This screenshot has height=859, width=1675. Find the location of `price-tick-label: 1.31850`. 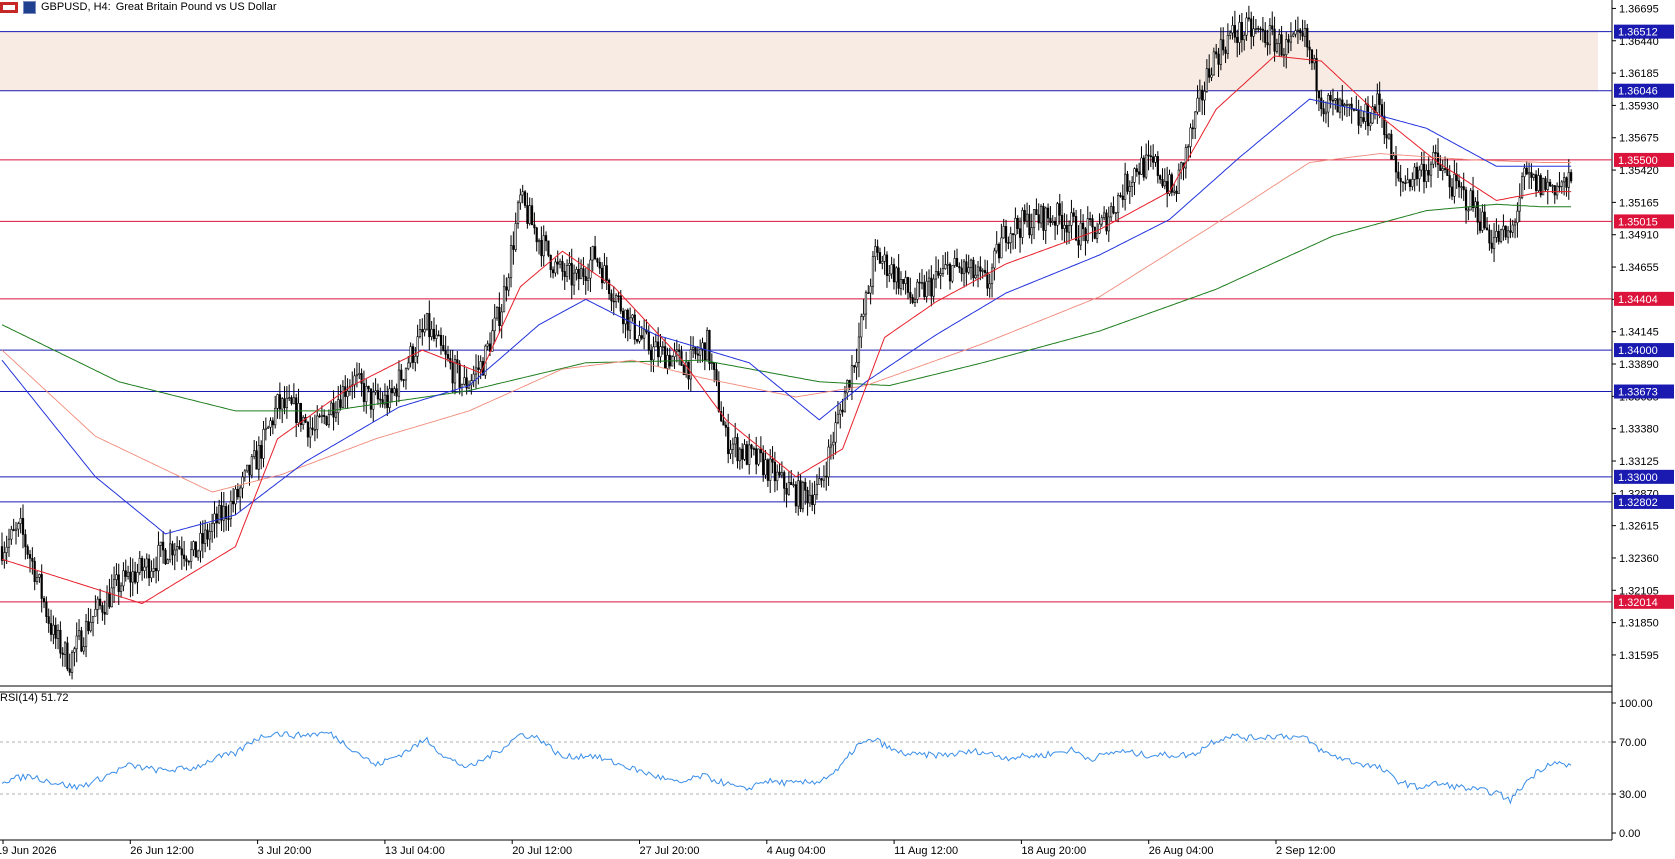

price-tick-label: 1.31850 is located at coordinates (1639, 624).